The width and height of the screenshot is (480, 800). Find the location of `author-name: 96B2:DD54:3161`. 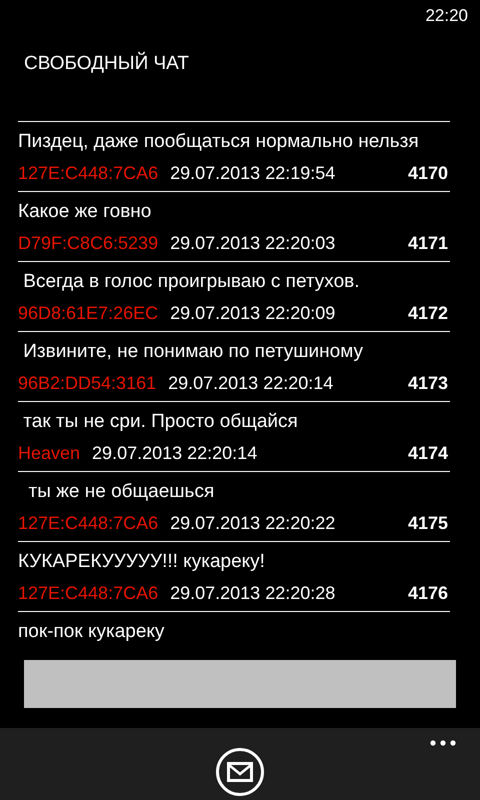

author-name: 96B2:DD54:3161 is located at coordinates (87, 383).